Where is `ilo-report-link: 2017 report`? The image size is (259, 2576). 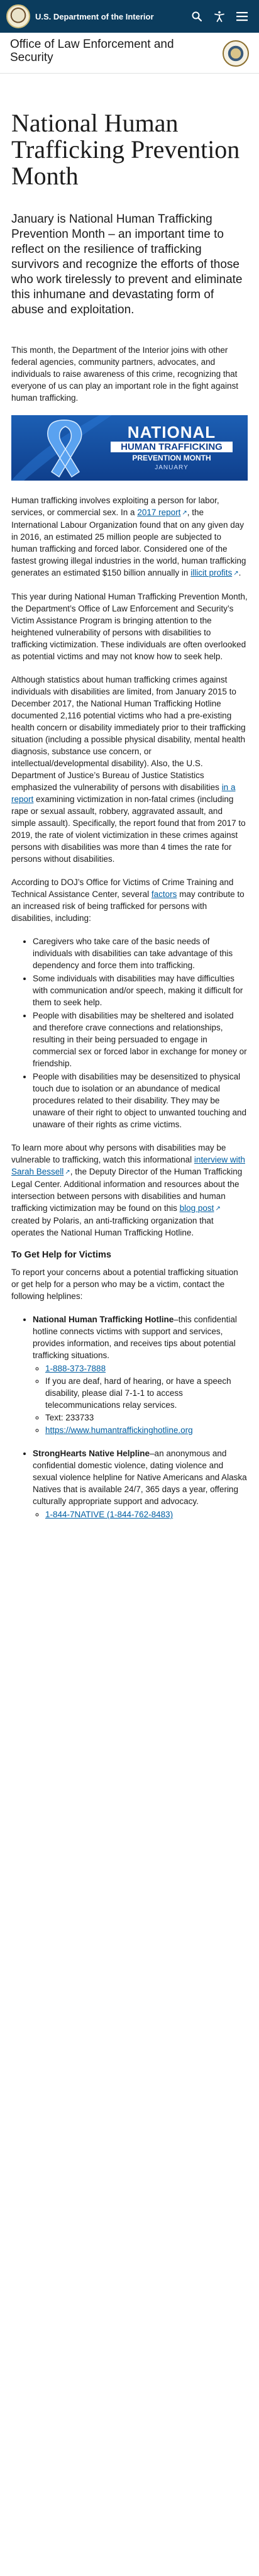 ilo-report-link: 2017 report is located at coordinates (158, 512).